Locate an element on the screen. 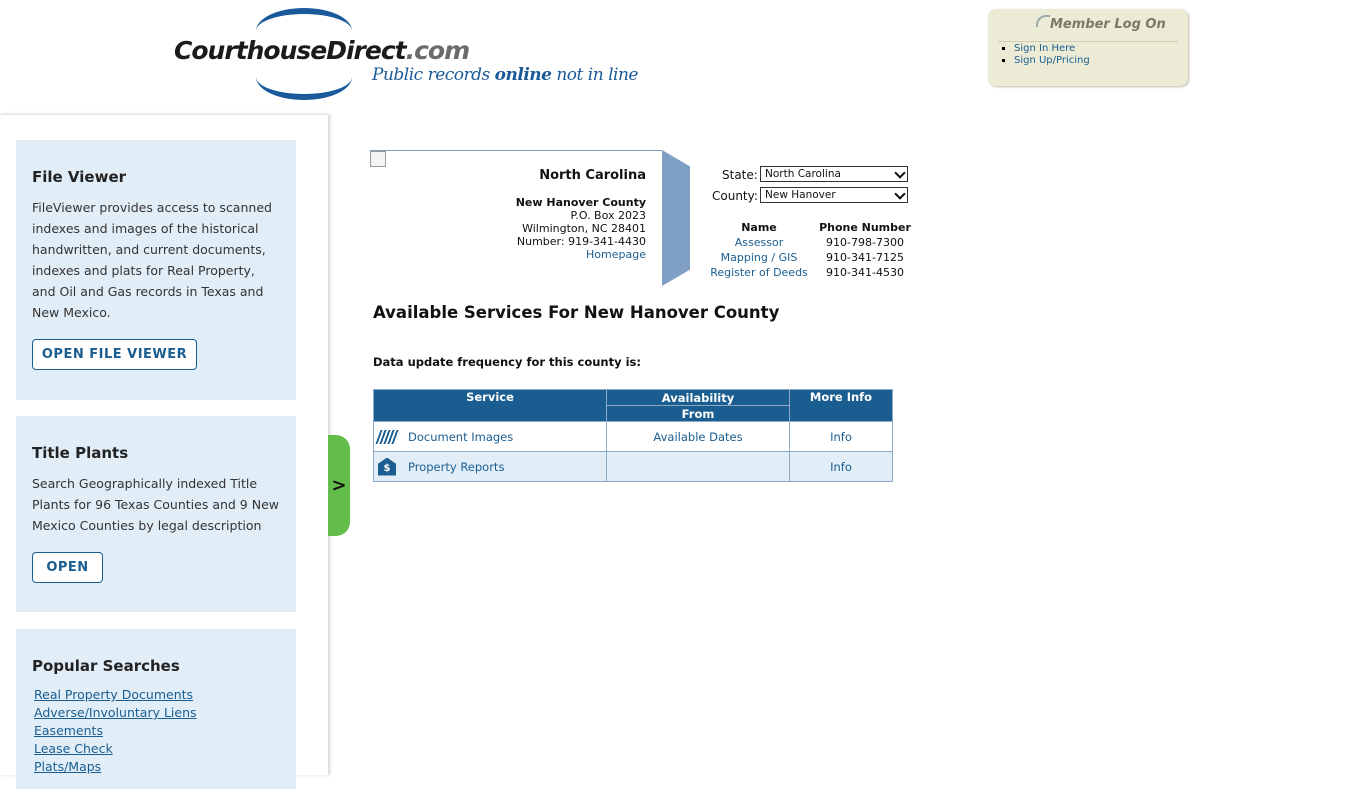  county-name: New Hanover County is located at coordinates (580, 202).